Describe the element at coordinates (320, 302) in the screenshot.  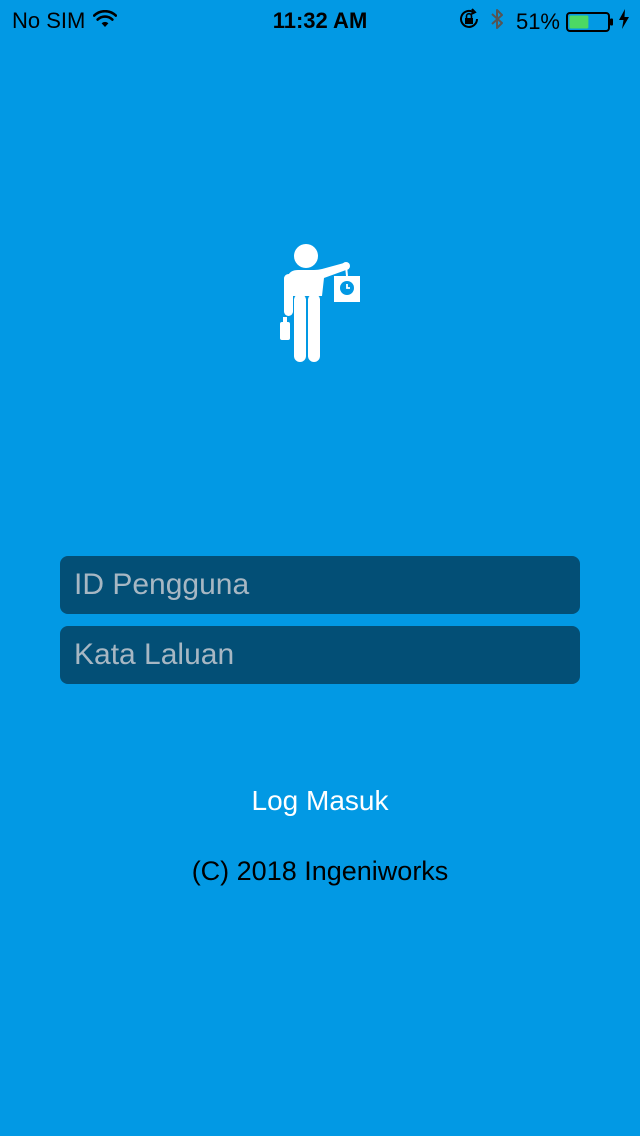
I see `app-logo-icon` at that location.